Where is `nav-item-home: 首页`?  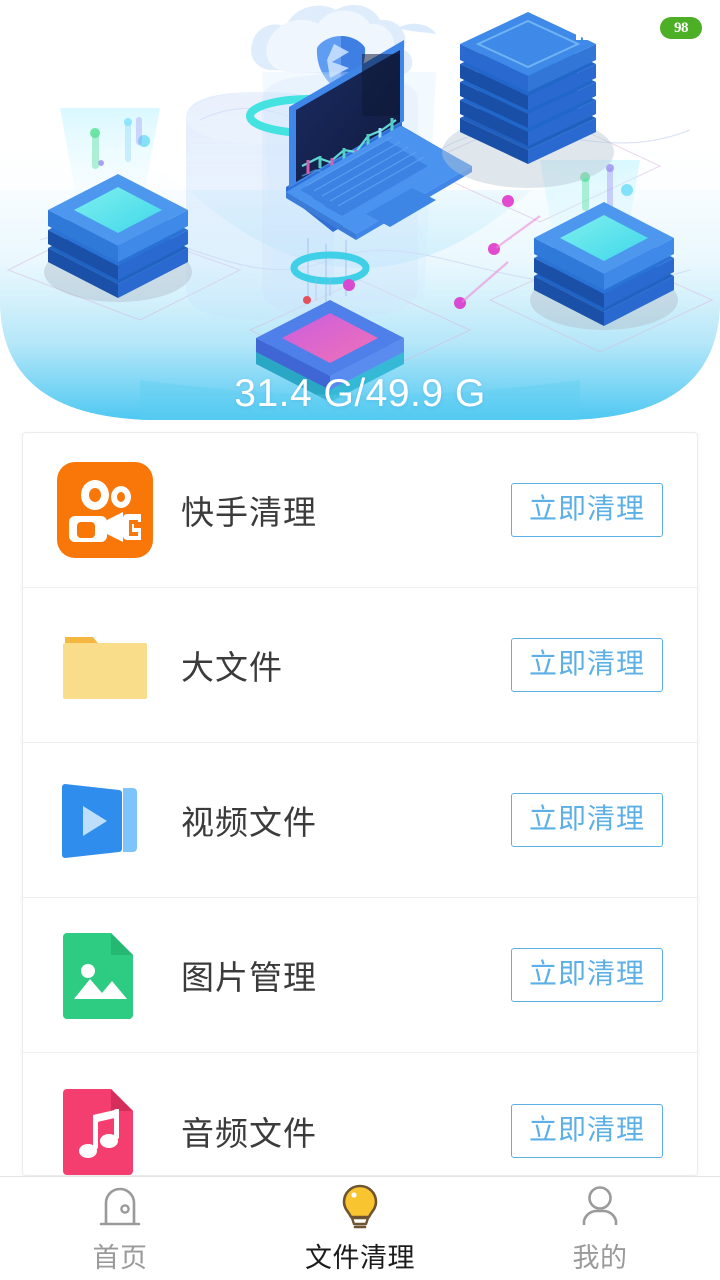 nav-item-home: 首页 is located at coordinates (120, 1228).